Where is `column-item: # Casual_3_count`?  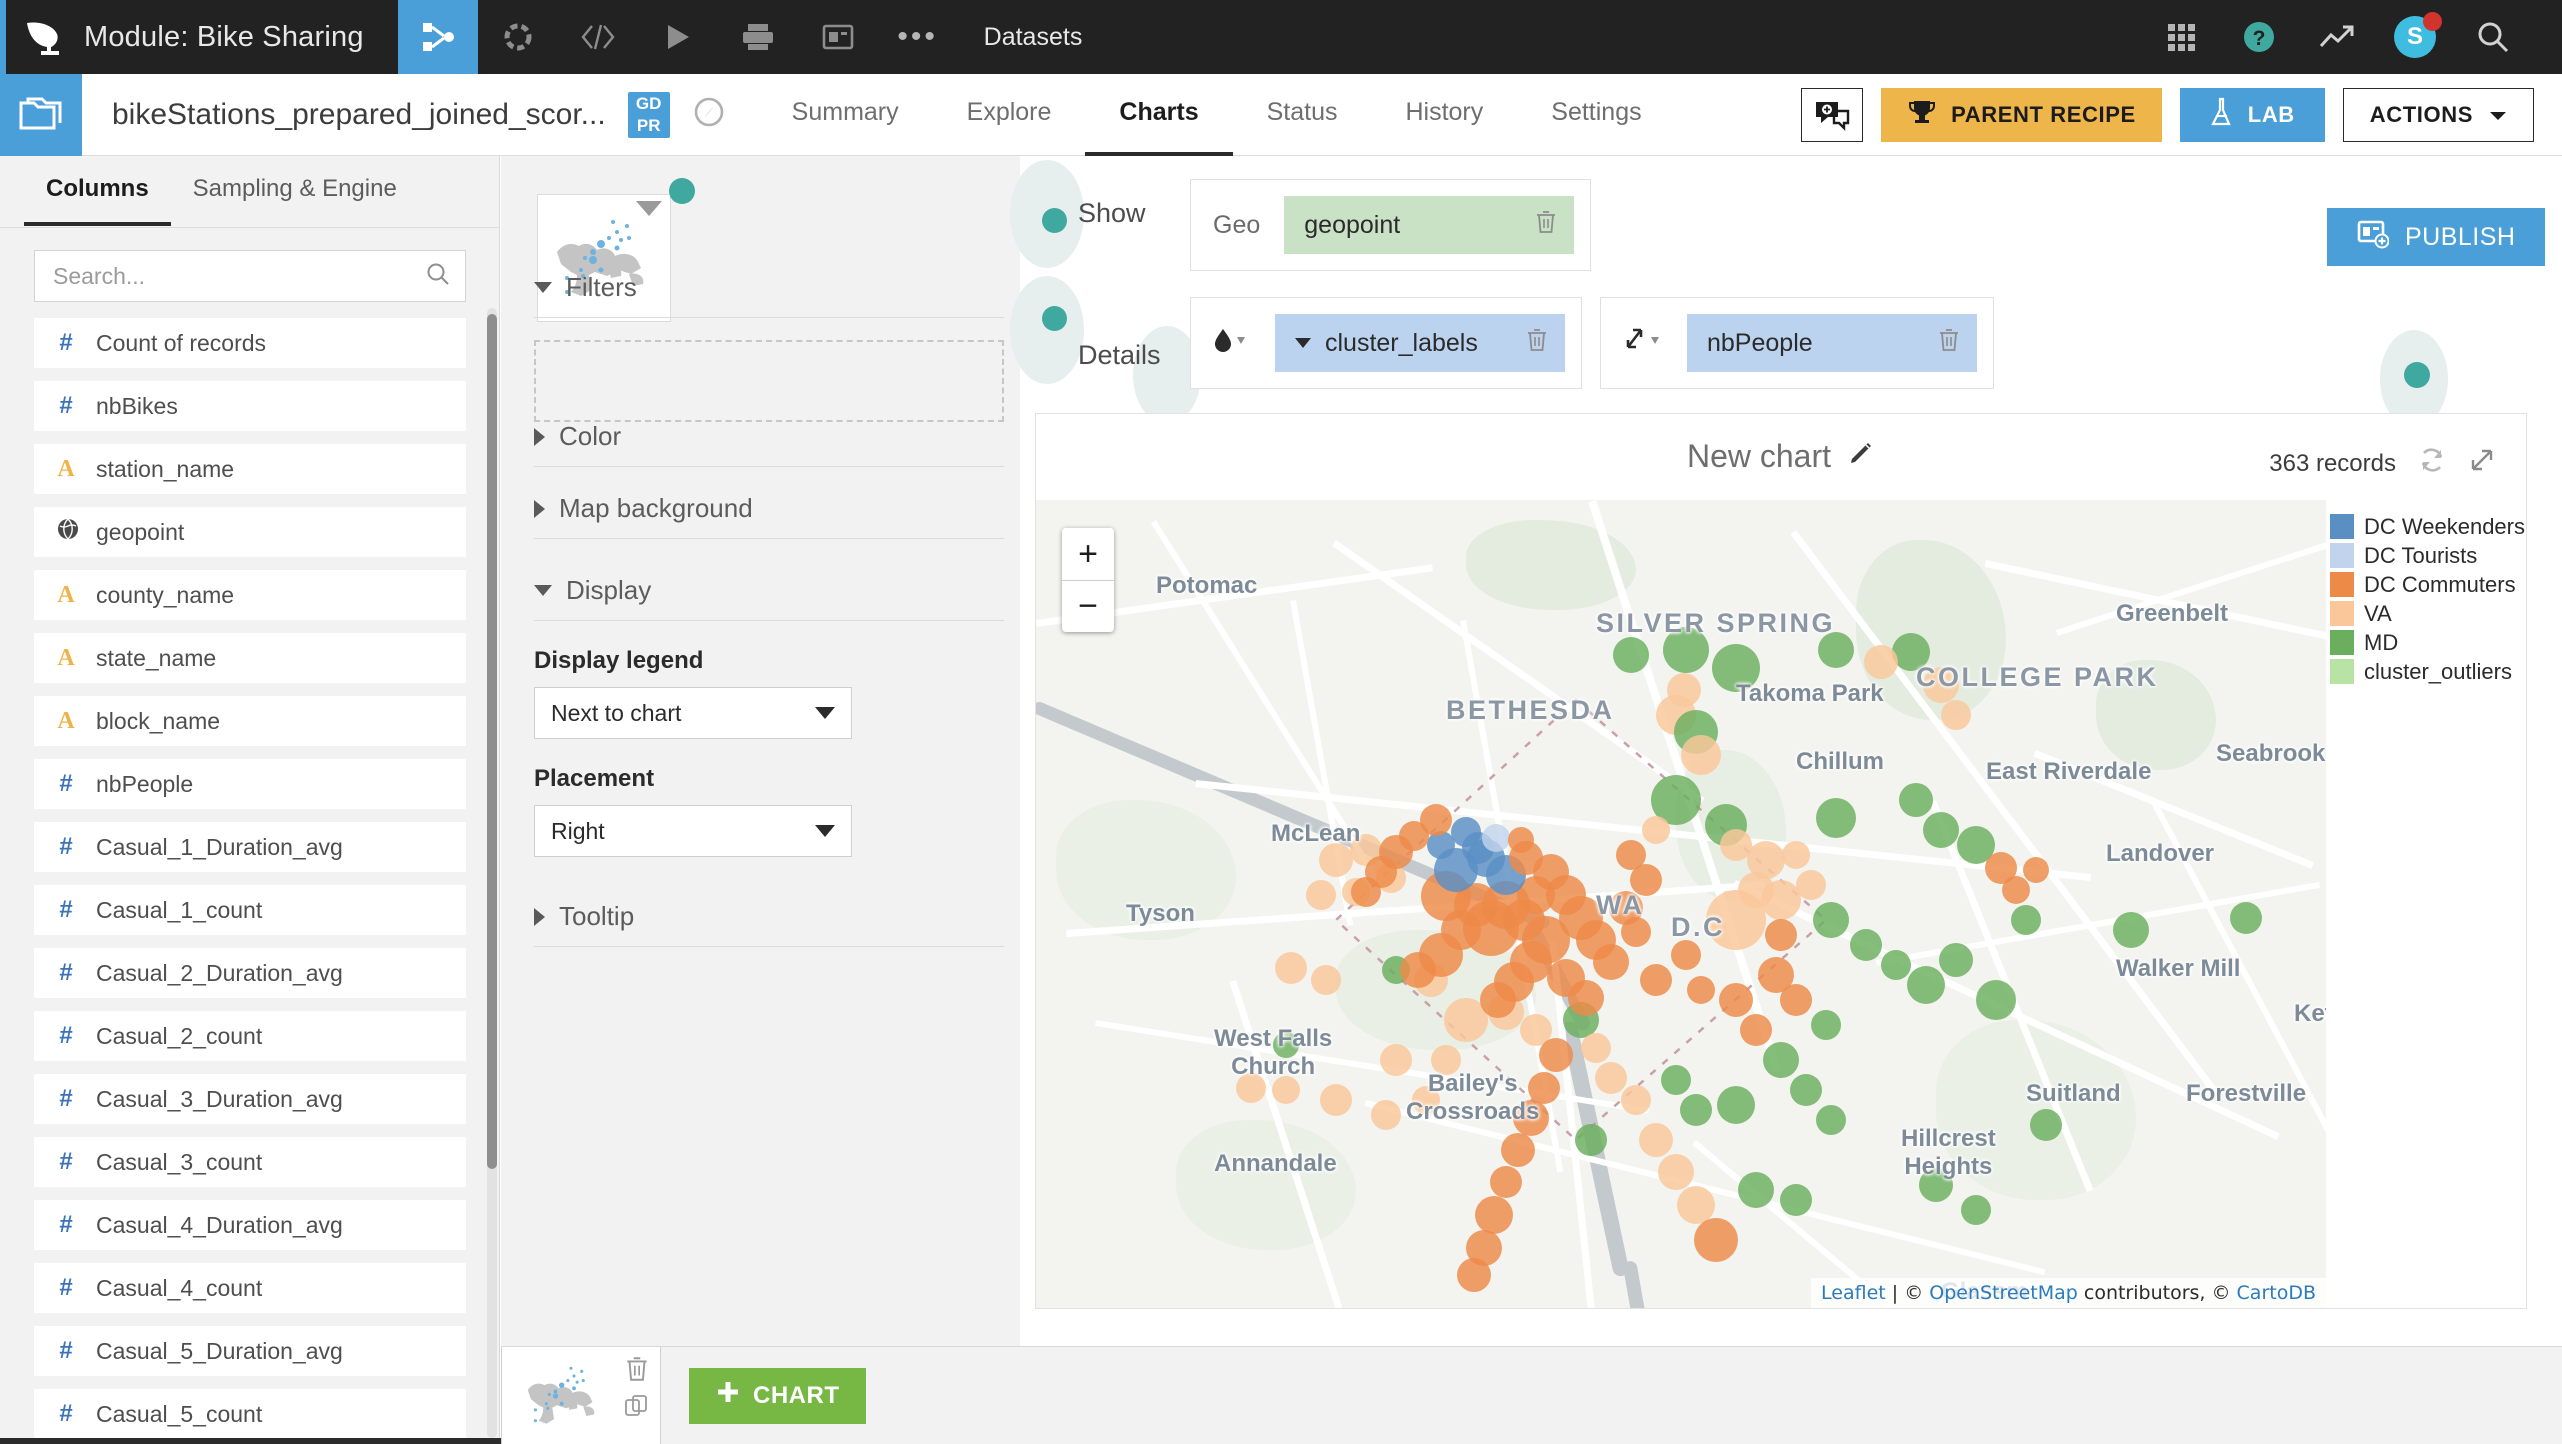
column-item: # Casual_3_count is located at coordinates (250, 1162).